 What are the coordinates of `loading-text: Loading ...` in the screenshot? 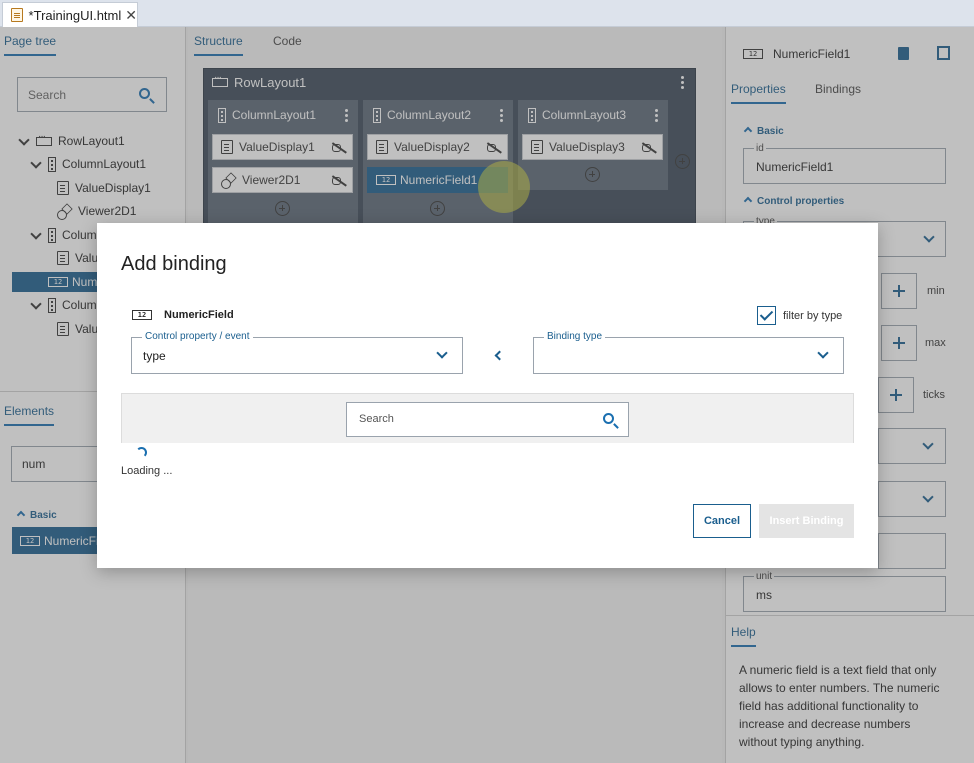 It's located at (147, 471).